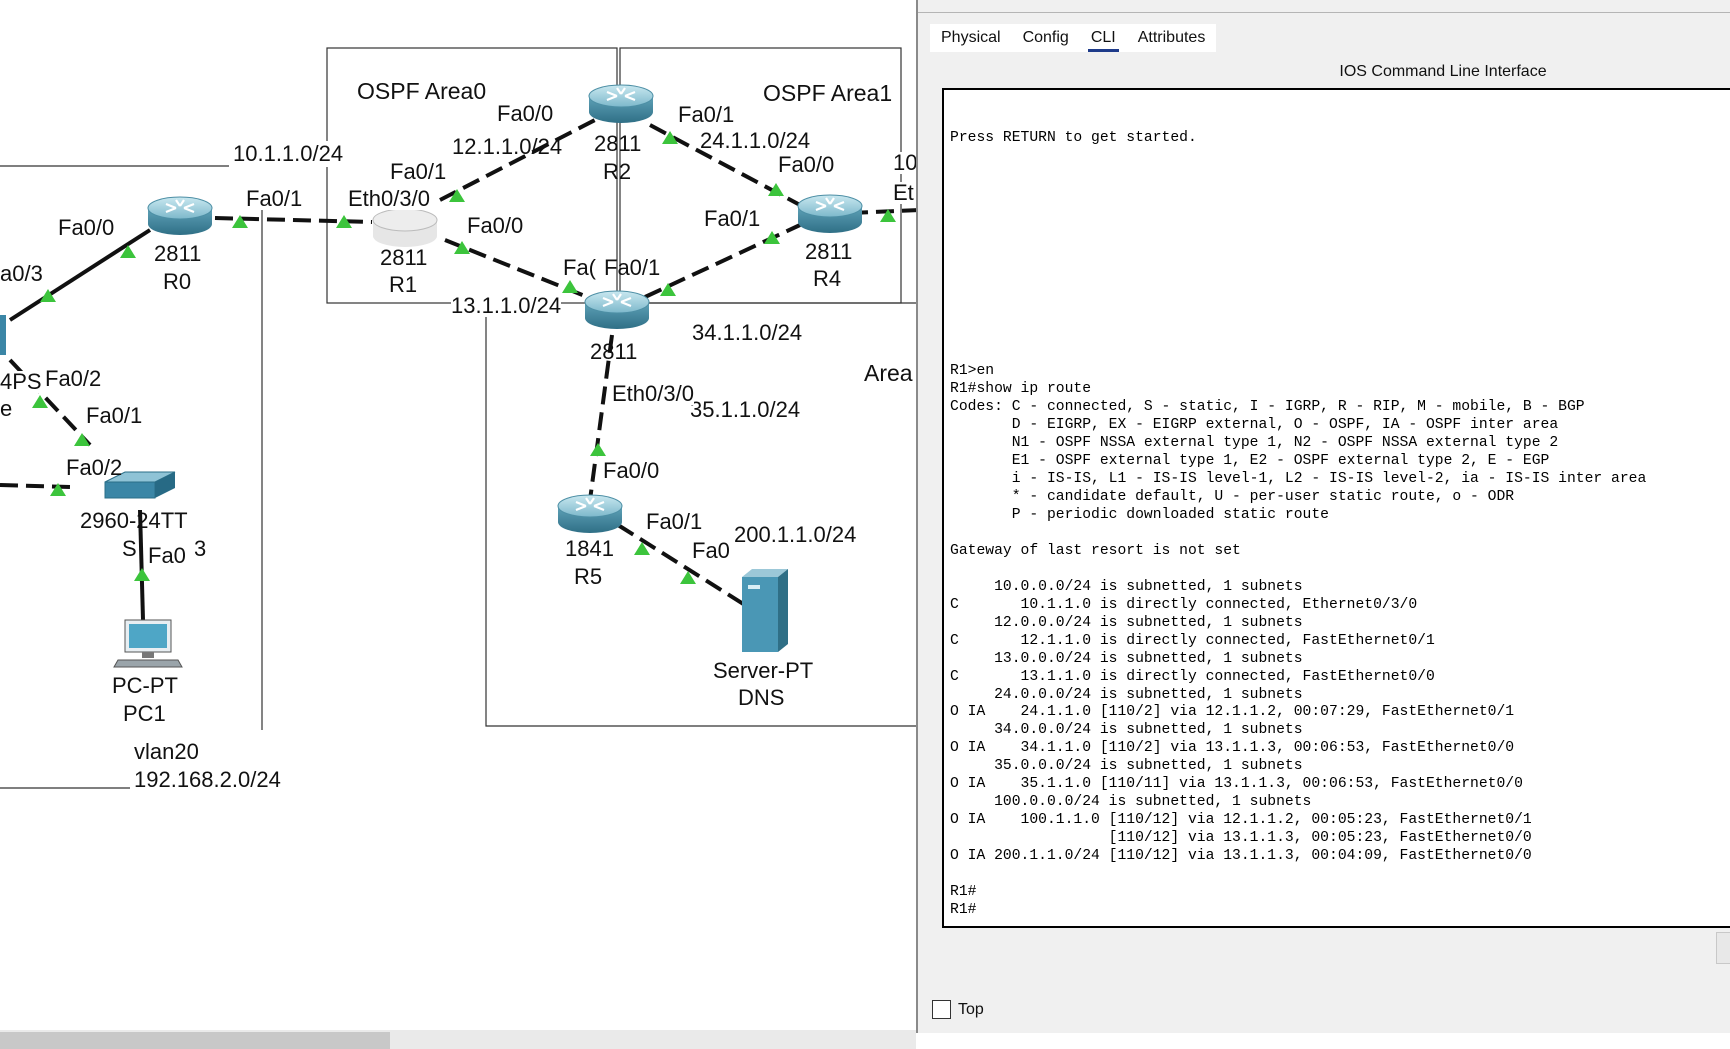 This screenshot has height=1049, width=1730. I want to click on pc1-name-label: PC1, so click(144, 713).